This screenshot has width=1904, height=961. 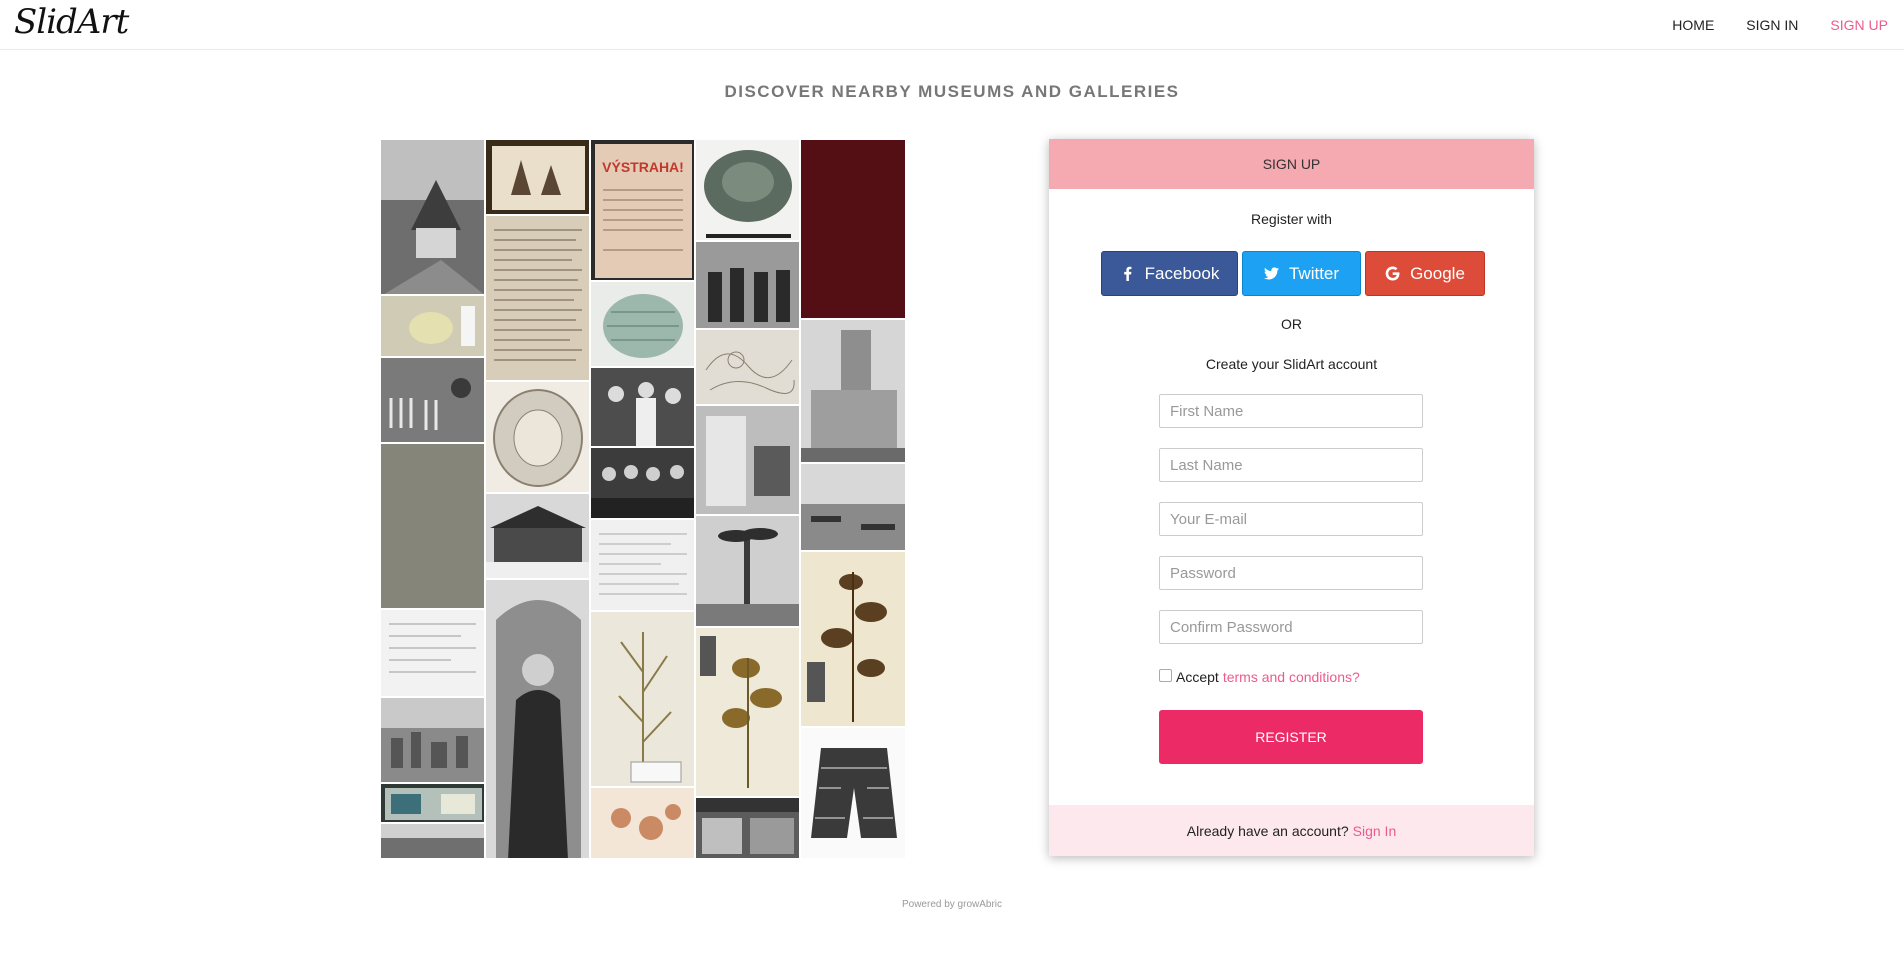 I want to click on dark-red-textile-image, so click(x=853, y=229).